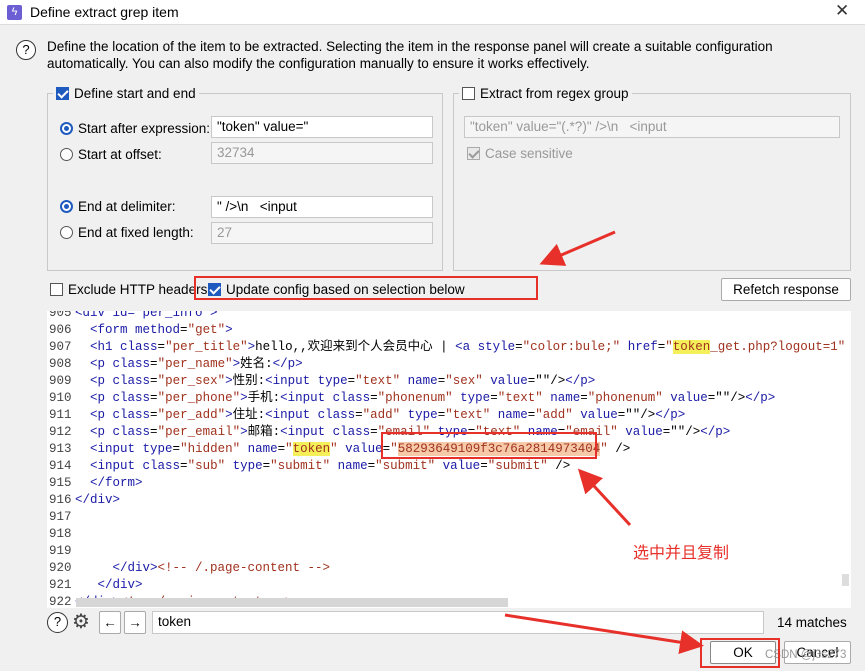 Image resolution: width=865 pixels, height=671 pixels. What do you see at coordinates (604, 634) in the screenshot?
I see `arrow-to-ok` at bounding box center [604, 634].